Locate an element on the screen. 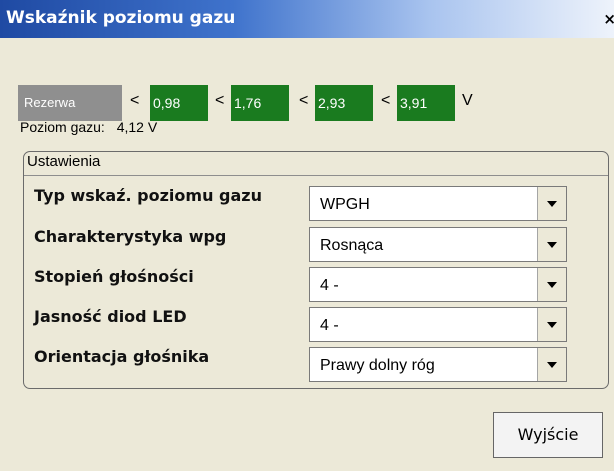  threshold-value-2: 1,76 is located at coordinates (260, 103).